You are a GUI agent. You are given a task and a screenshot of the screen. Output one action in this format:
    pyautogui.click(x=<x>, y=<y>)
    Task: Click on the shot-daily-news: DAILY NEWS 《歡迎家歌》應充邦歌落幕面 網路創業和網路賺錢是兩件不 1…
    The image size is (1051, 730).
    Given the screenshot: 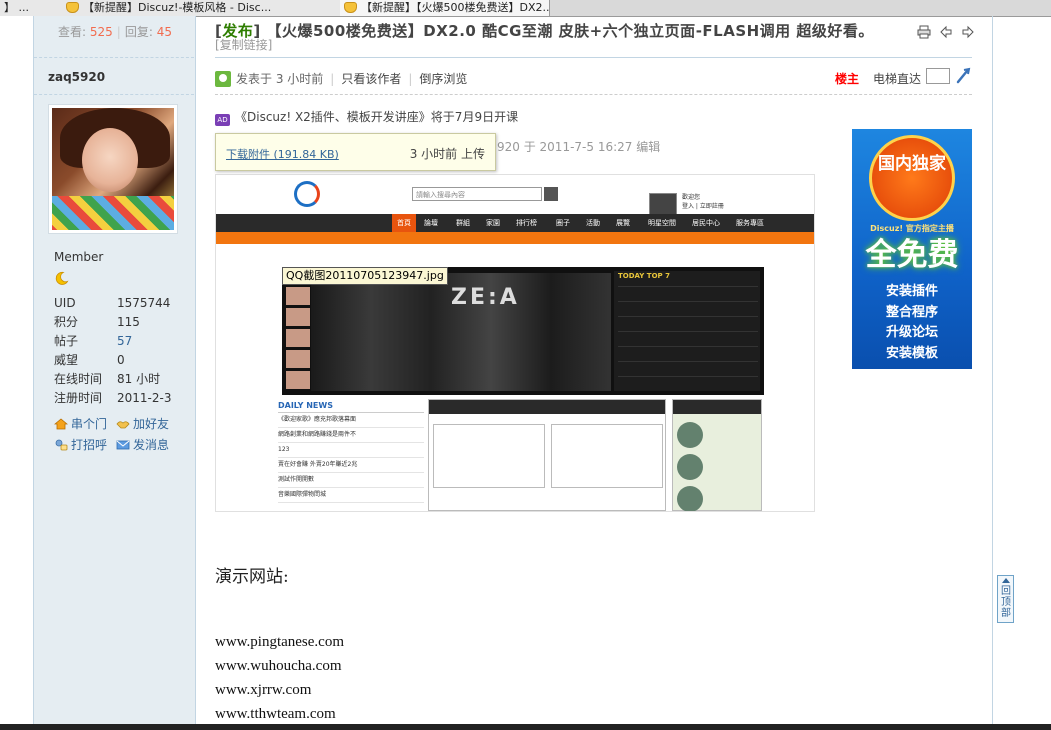 What is the action you would take?
    pyautogui.click(x=351, y=456)
    